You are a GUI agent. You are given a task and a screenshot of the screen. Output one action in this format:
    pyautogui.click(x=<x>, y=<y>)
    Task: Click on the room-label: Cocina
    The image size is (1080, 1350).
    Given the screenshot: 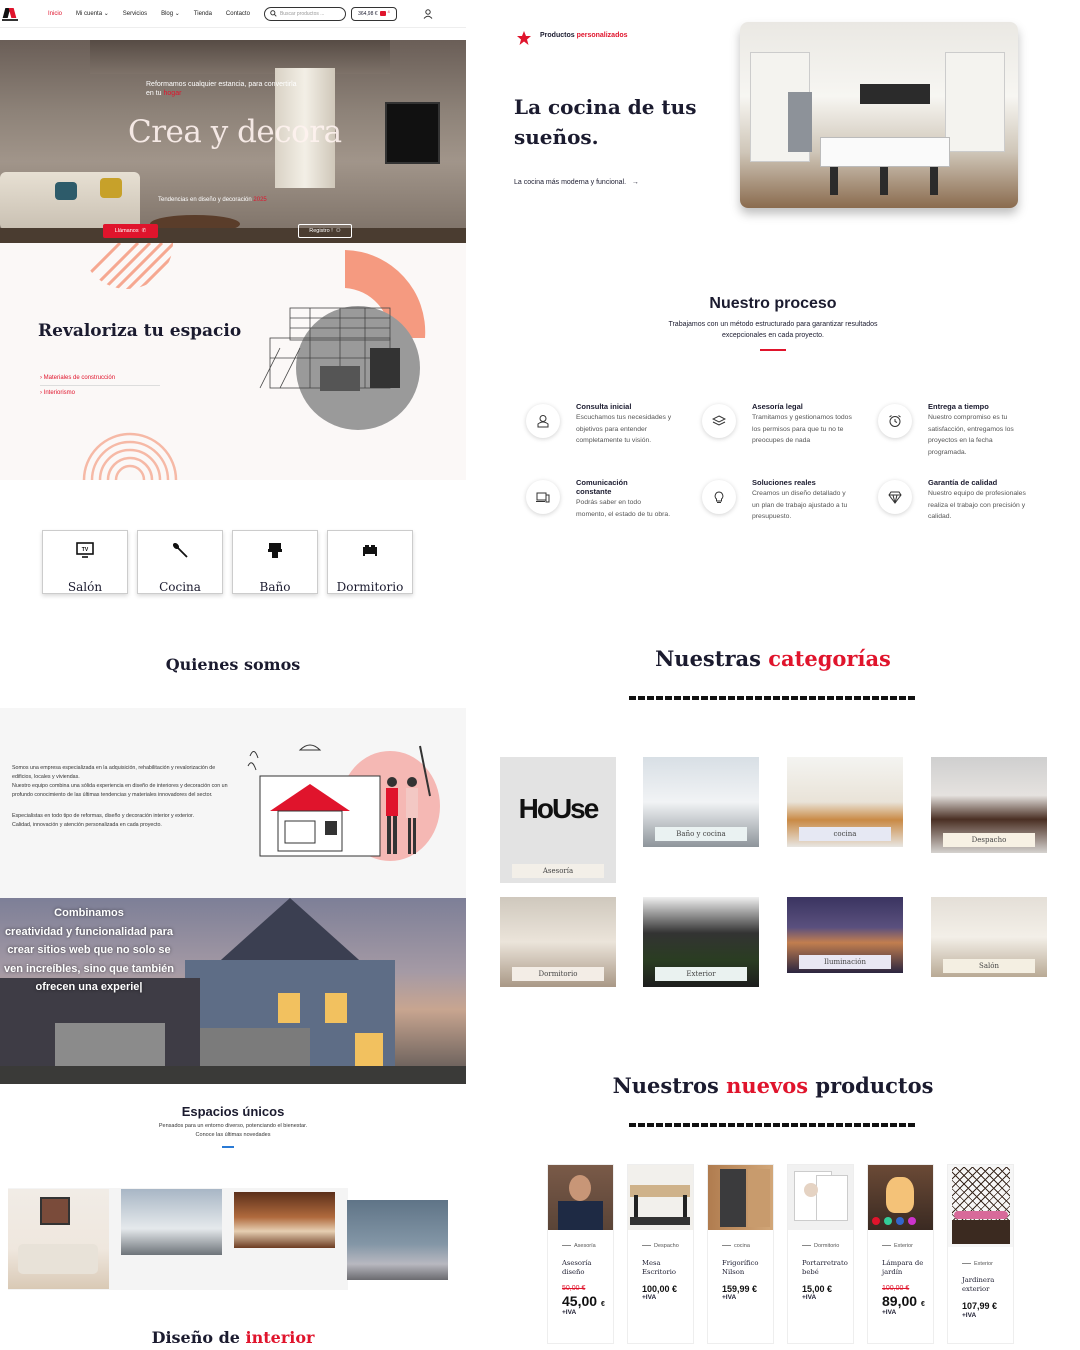 What is the action you would take?
    pyautogui.click(x=180, y=587)
    